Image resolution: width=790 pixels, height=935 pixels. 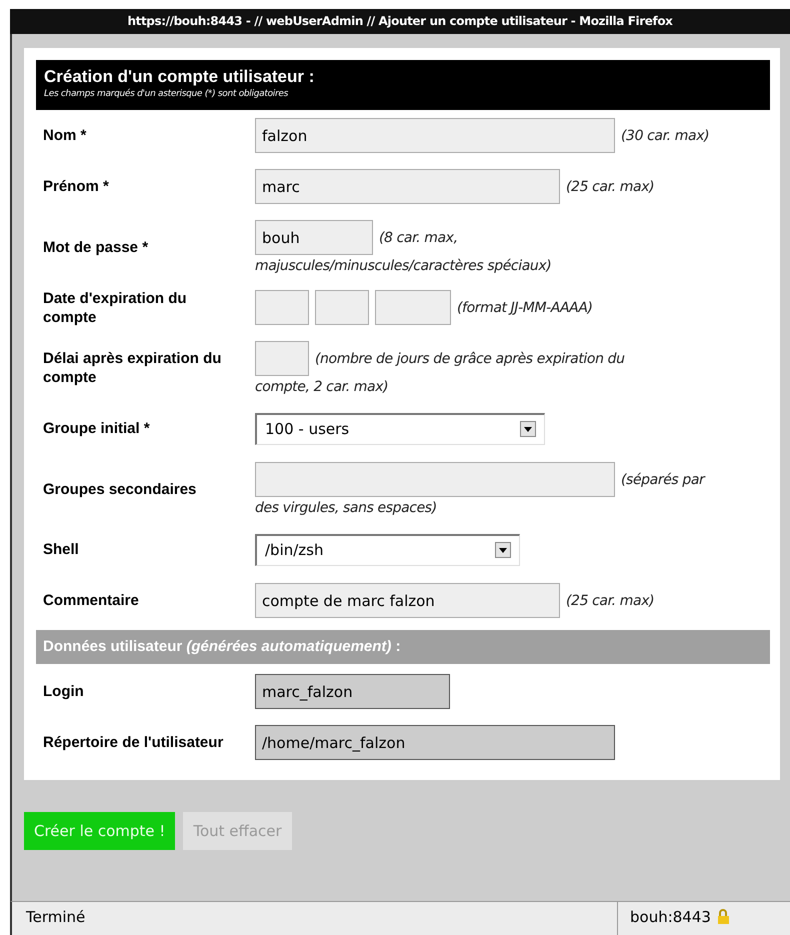 I want to click on day-field, so click(x=282, y=307).